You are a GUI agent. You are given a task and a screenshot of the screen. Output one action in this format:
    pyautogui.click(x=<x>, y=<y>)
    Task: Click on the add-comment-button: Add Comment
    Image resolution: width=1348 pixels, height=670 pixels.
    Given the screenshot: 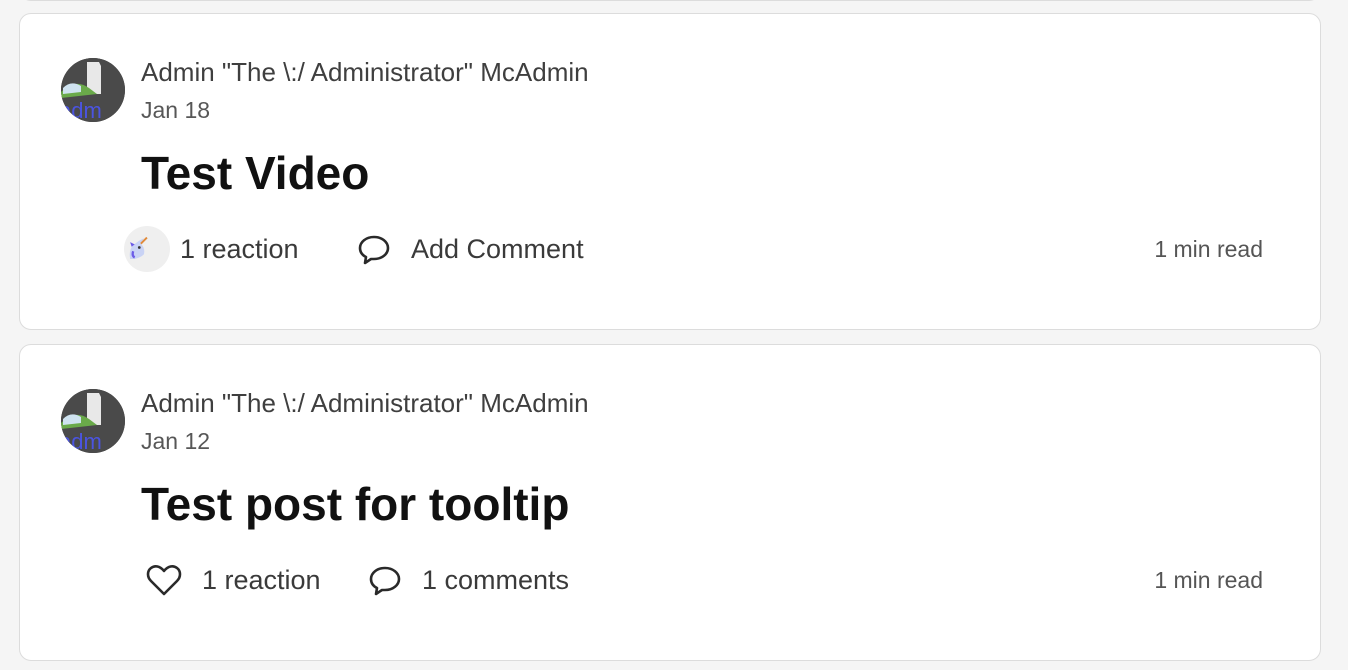 What is the action you would take?
    pyautogui.click(x=470, y=249)
    